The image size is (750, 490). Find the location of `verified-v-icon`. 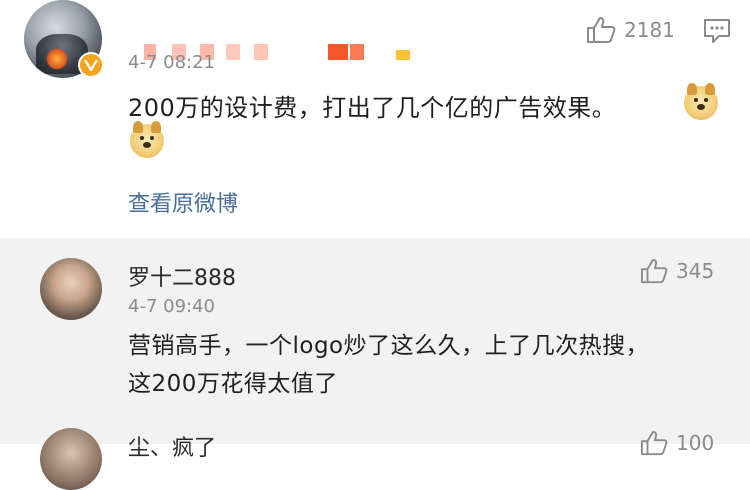

verified-v-icon is located at coordinates (91, 65).